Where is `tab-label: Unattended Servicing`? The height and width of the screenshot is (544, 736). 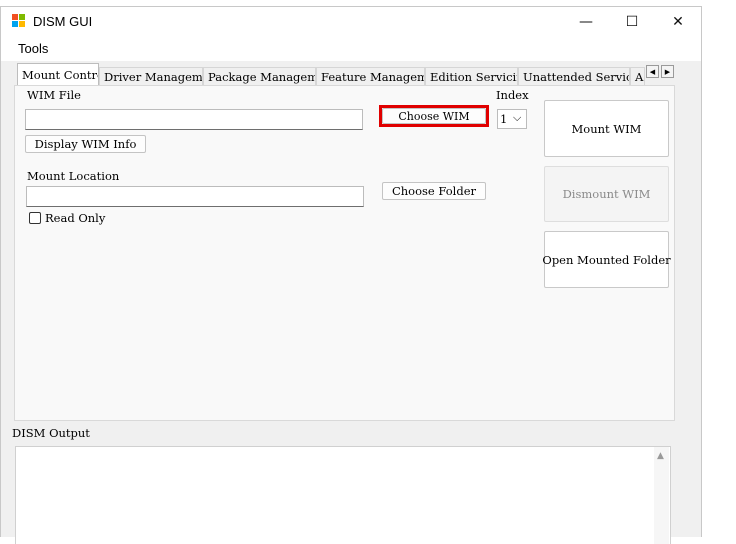 tab-label: Unattended Servicing is located at coordinates (576, 76).